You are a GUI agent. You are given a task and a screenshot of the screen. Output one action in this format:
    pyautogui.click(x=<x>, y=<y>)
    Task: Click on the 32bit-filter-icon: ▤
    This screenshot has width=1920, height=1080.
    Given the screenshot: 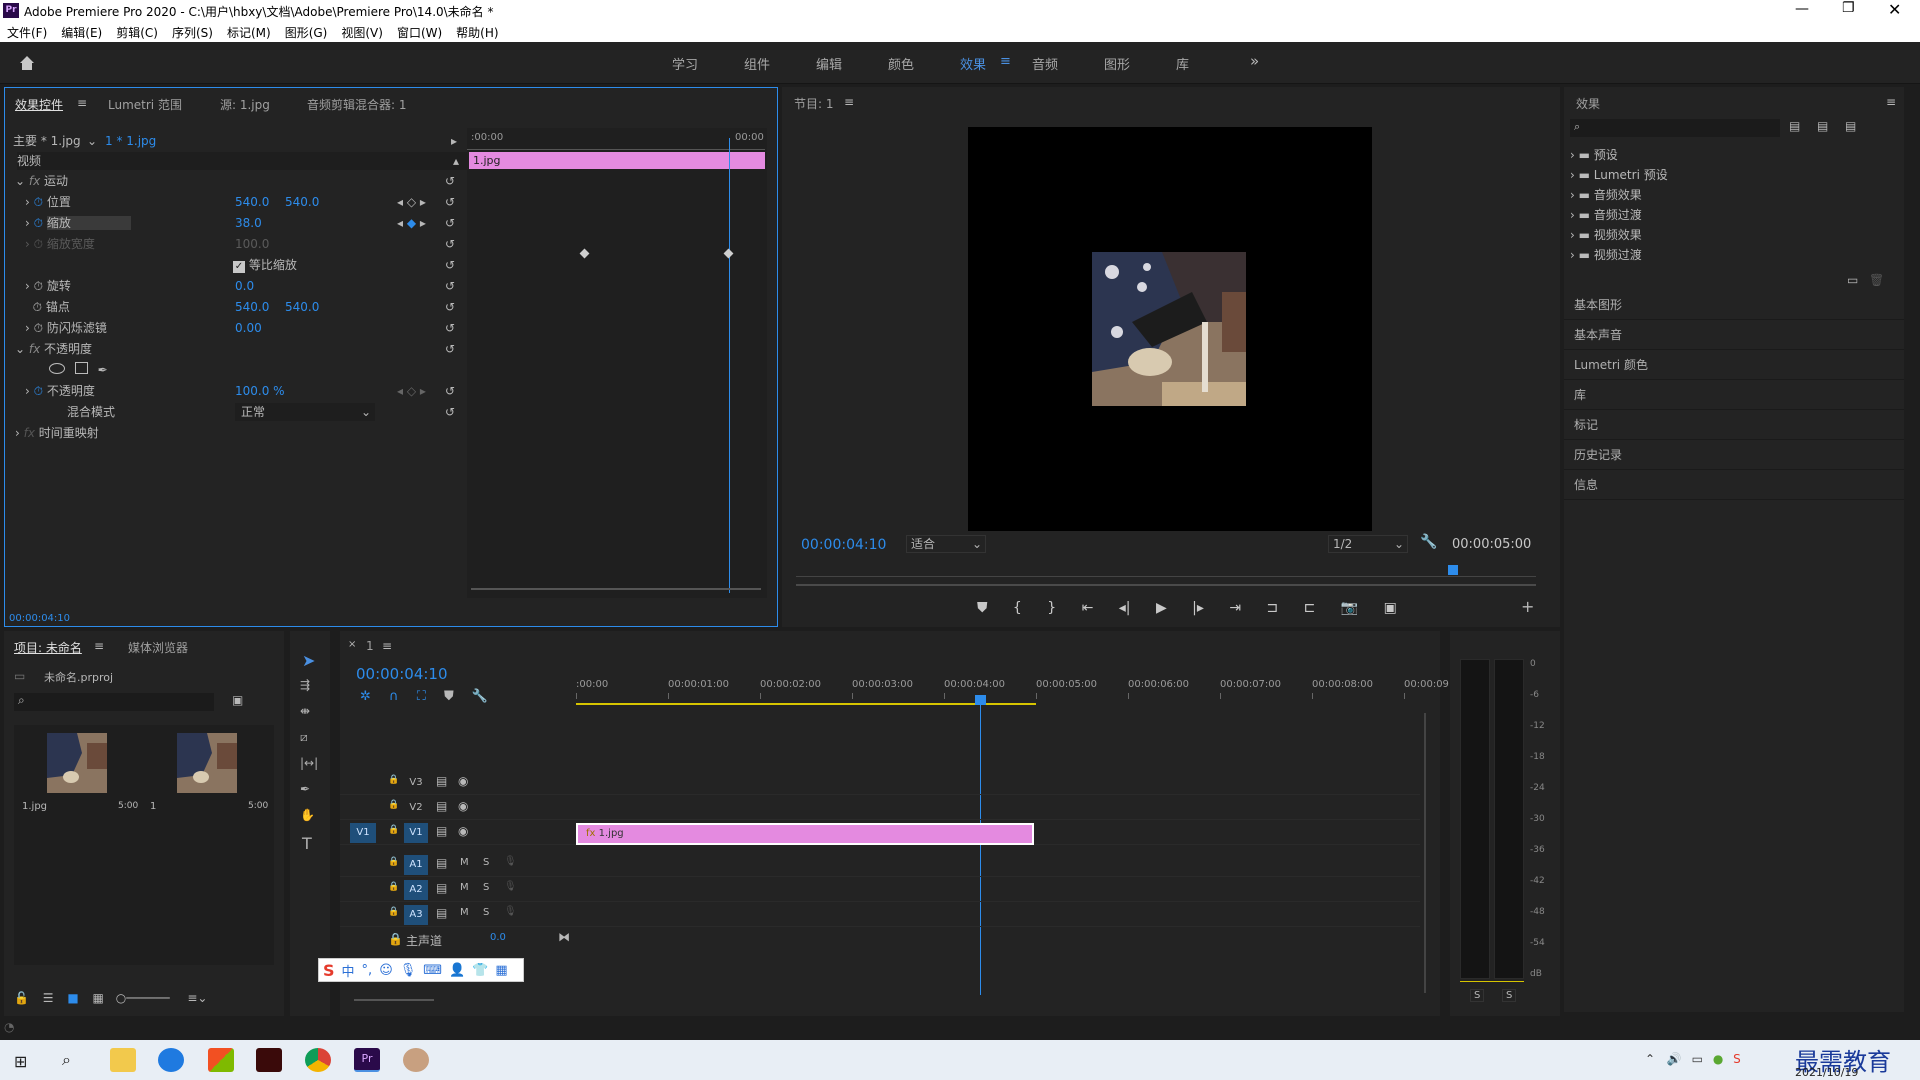 What is the action you would take?
    pyautogui.click(x=1822, y=126)
    